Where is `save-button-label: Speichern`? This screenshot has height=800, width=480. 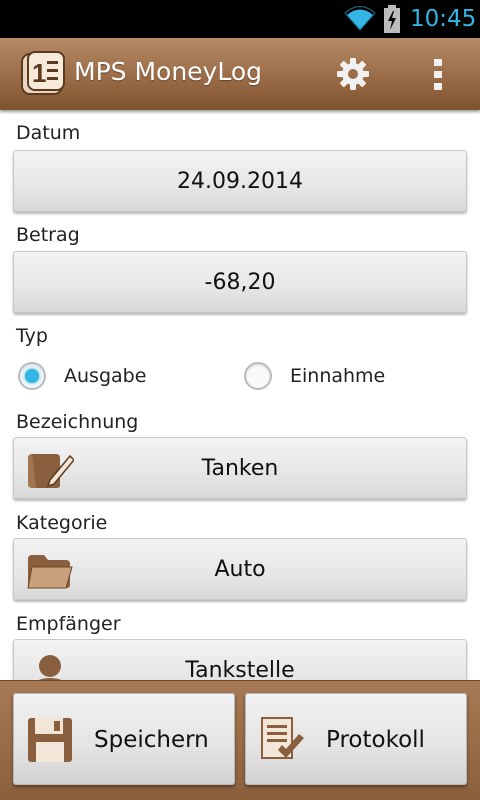
save-button-label: Speichern is located at coordinates (151, 740).